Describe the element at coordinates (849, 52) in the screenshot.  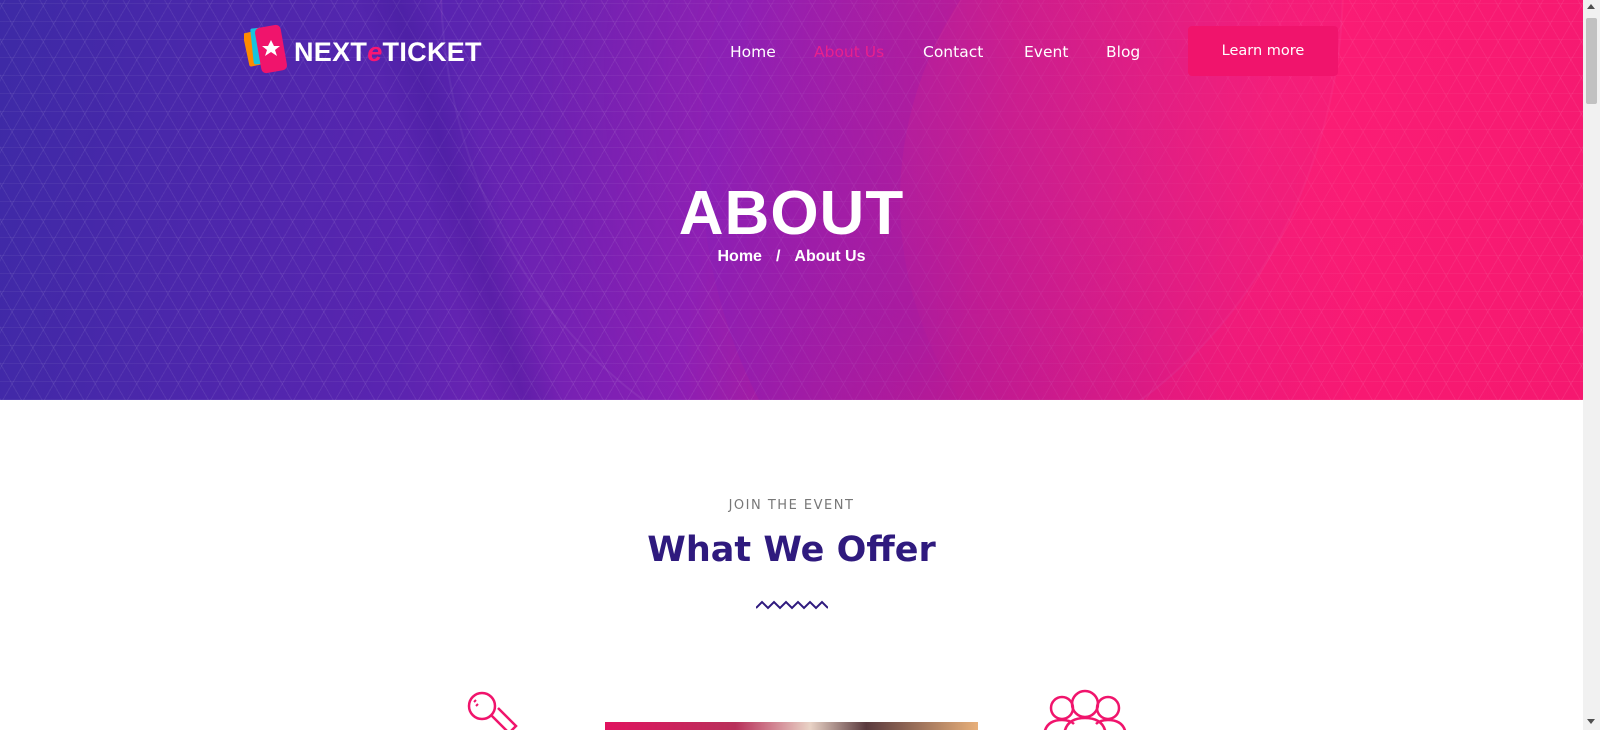
I see `nav-item-about-us: About Us` at that location.